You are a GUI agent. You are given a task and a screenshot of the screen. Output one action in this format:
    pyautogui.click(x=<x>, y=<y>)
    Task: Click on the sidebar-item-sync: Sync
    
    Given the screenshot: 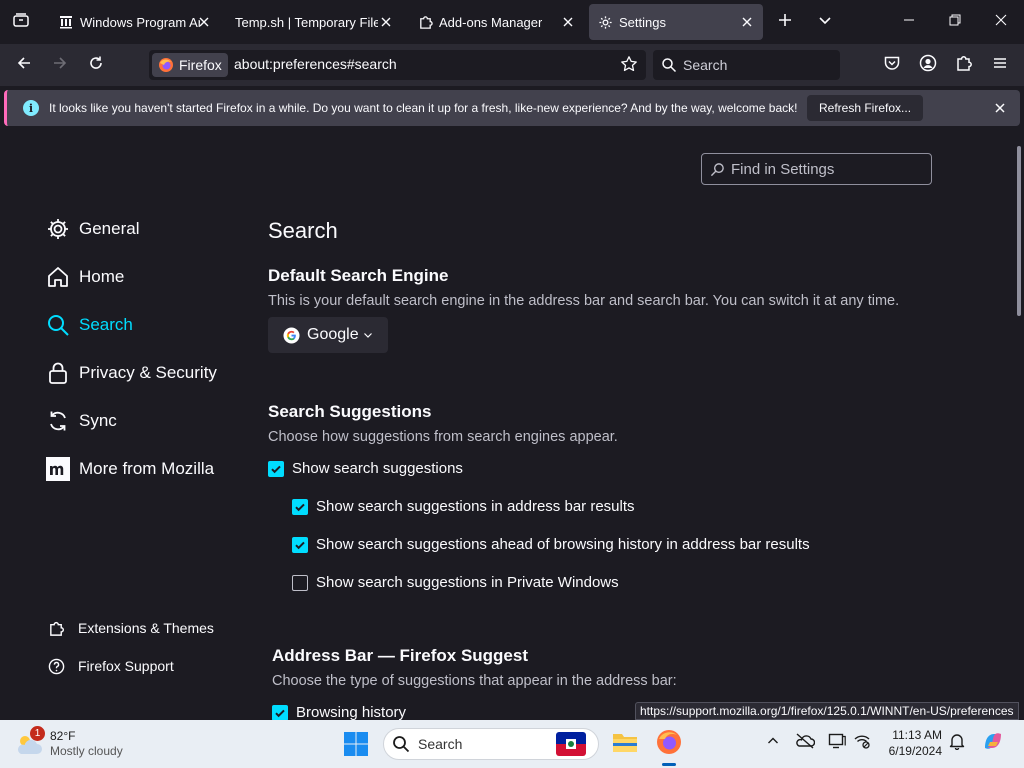 What is the action you would take?
    pyautogui.click(x=81, y=421)
    